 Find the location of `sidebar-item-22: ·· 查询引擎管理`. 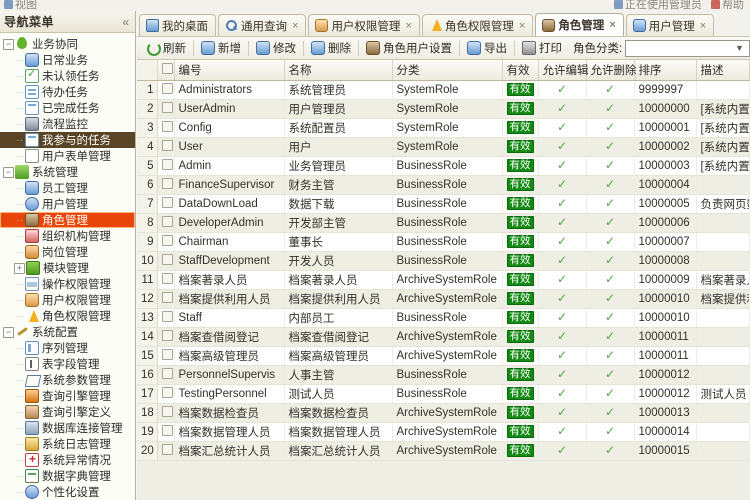

sidebar-item-22: ·· 查询引擎管理 is located at coordinates (67, 396).